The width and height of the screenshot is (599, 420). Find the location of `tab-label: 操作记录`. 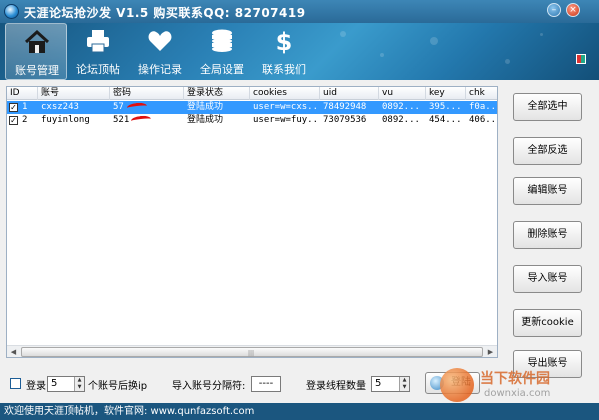

tab-label: 操作记录 is located at coordinates (160, 69).